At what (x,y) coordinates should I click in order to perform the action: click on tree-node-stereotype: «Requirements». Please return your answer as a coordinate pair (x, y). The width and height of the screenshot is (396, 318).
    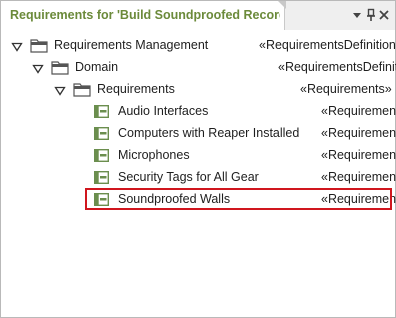
    Looking at the image, I should click on (346, 89).